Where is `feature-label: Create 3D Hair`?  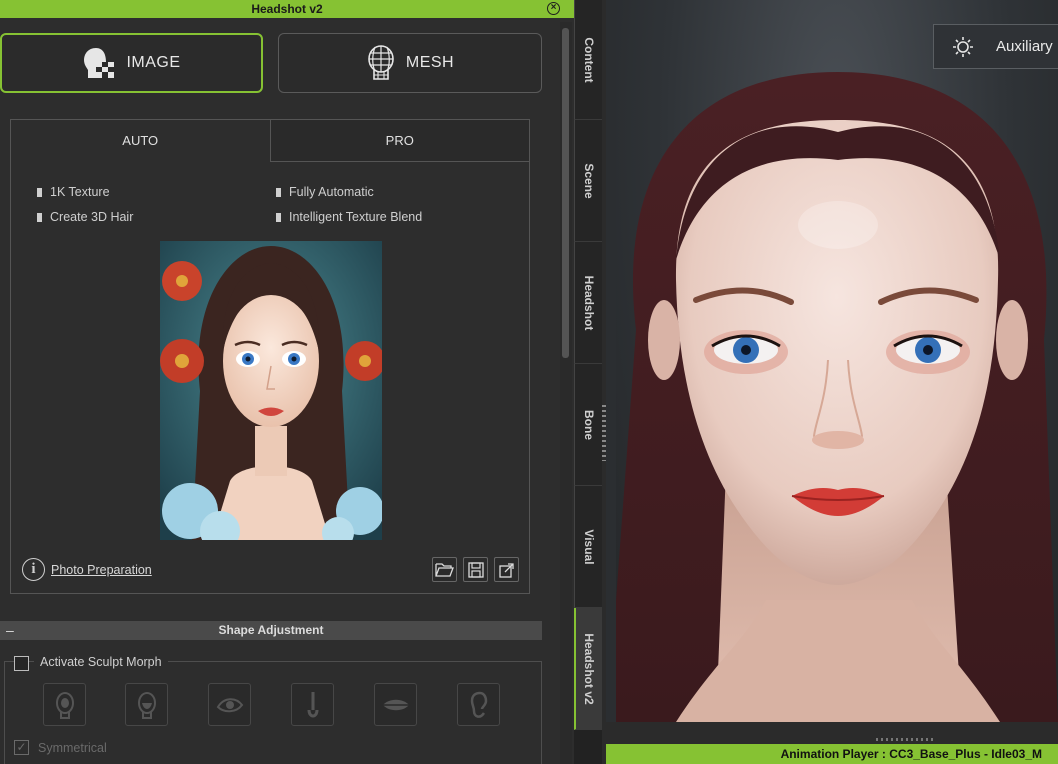 feature-label: Create 3D Hair is located at coordinates (92, 217).